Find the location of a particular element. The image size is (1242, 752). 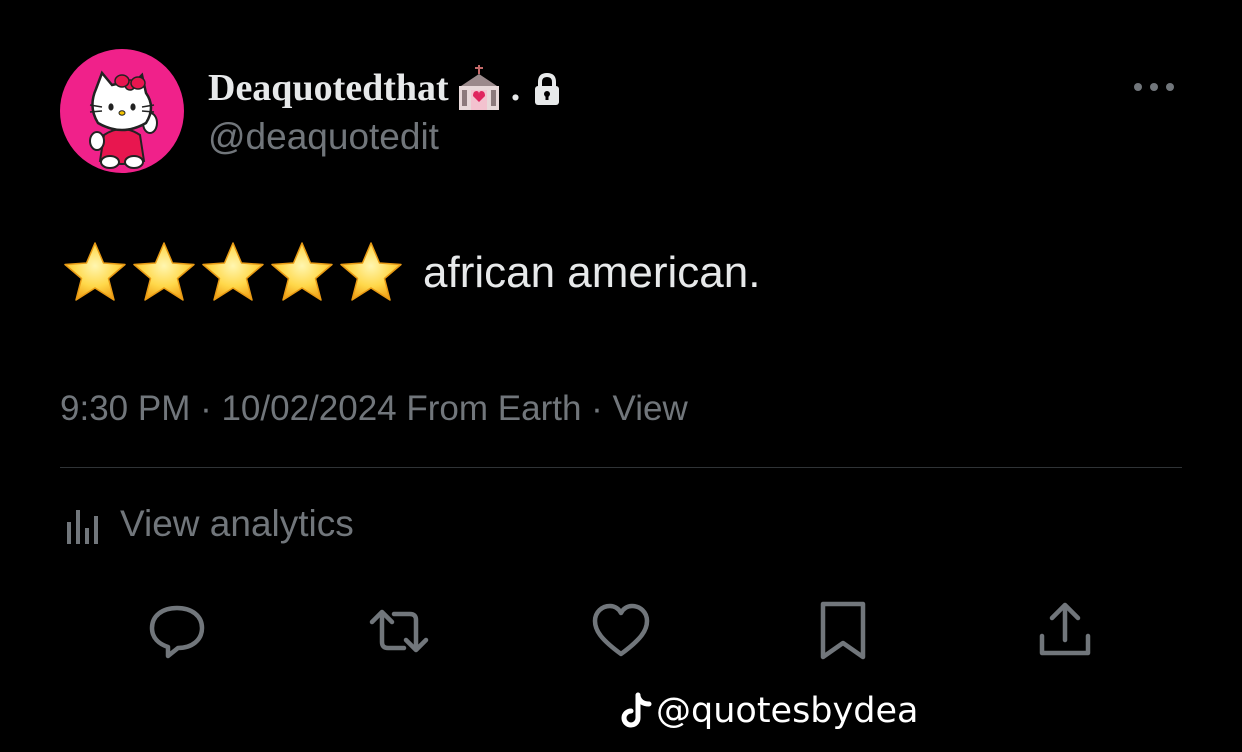

tweet-meta: 9:30 PM · 10/02/2024 From Earth · View is located at coordinates (374, 409).